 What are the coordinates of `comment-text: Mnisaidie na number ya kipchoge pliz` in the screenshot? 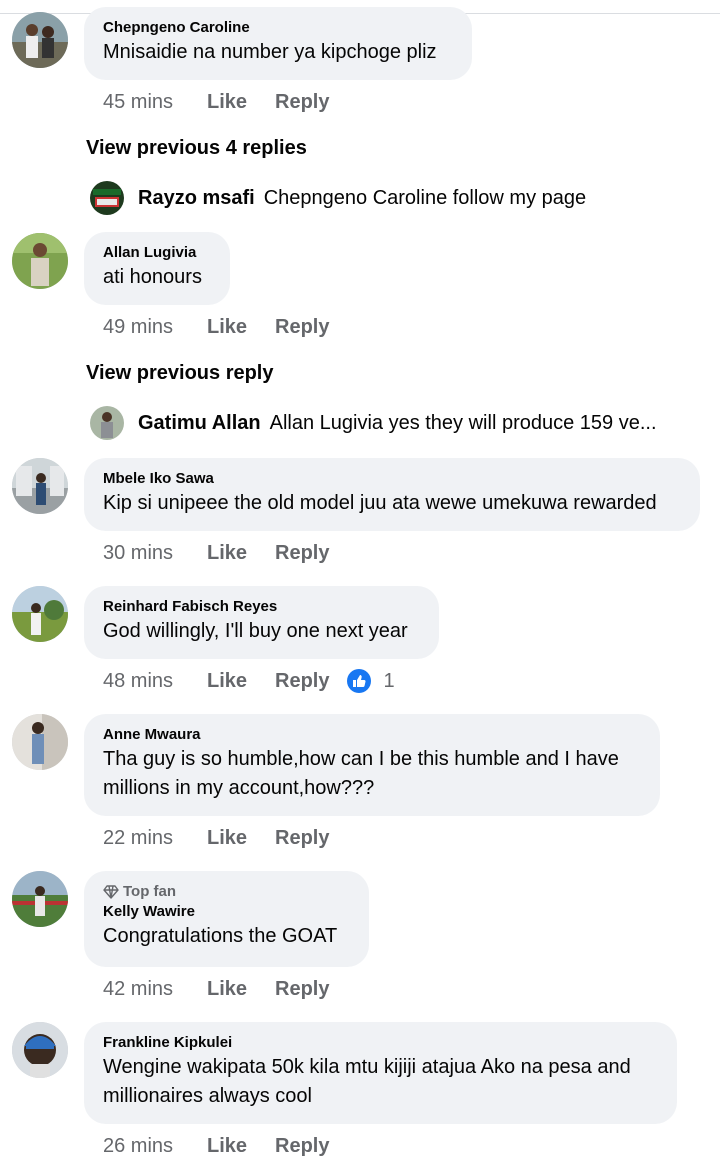 It's located at (270, 52).